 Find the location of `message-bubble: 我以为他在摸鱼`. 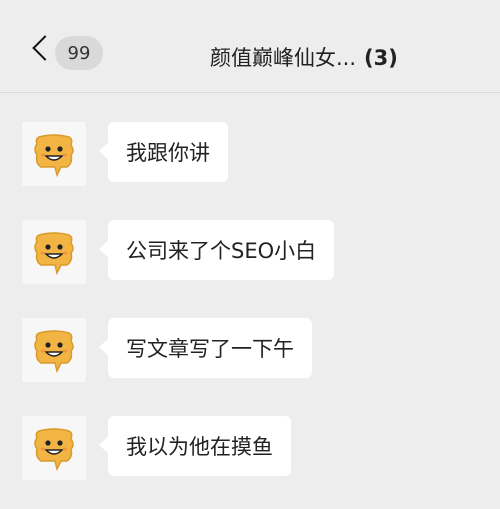

message-bubble: 我以为他在摸鱼 is located at coordinates (195, 446).